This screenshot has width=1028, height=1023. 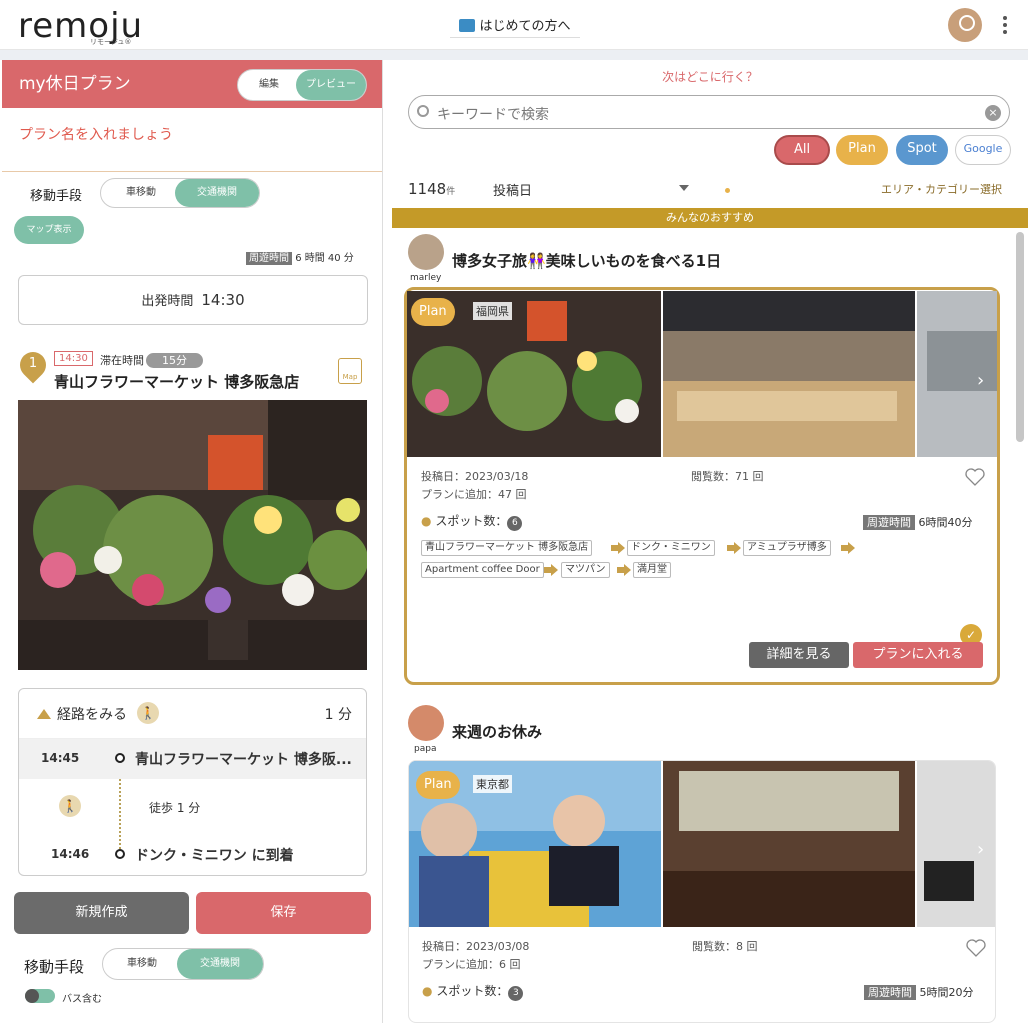 What do you see at coordinates (965, 25) in the screenshot?
I see `user-avatar` at bounding box center [965, 25].